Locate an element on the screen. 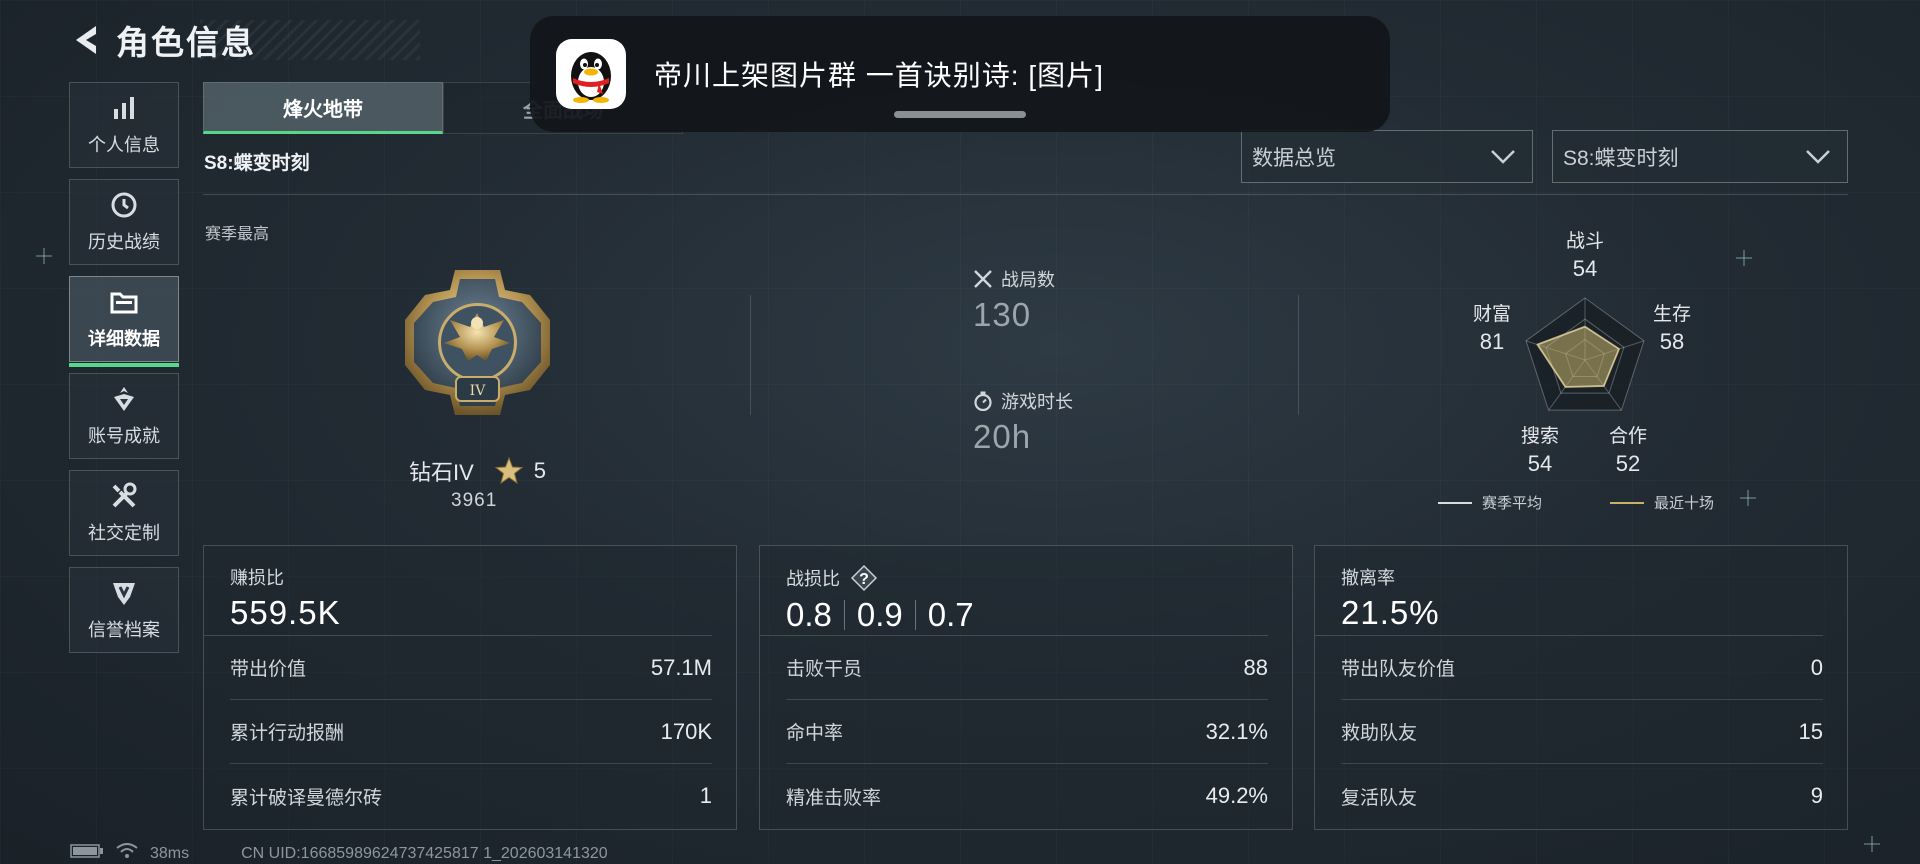 This screenshot has width=1920, height=864. kd-ratio-value: 0.8 is located at coordinates (809, 614).